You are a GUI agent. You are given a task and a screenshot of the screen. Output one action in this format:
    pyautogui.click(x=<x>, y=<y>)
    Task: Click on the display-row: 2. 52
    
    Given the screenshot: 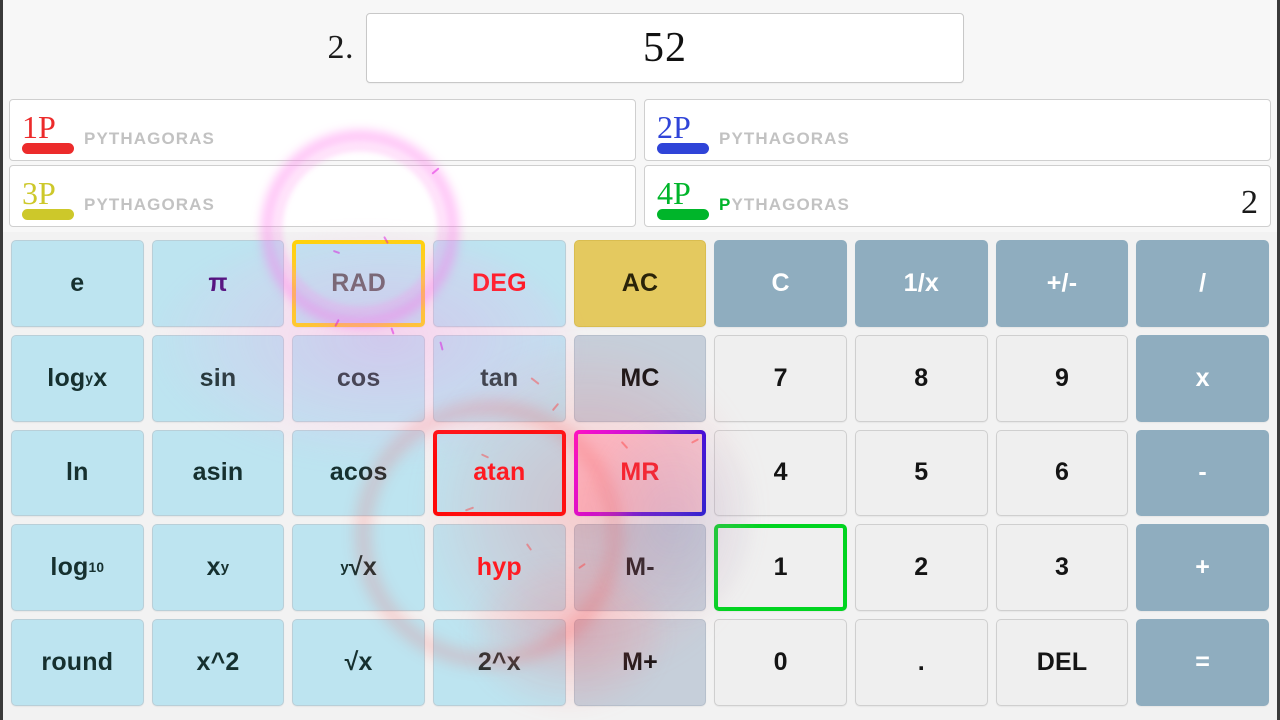 What is the action you would take?
    pyautogui.click(x=640, y=48)
    